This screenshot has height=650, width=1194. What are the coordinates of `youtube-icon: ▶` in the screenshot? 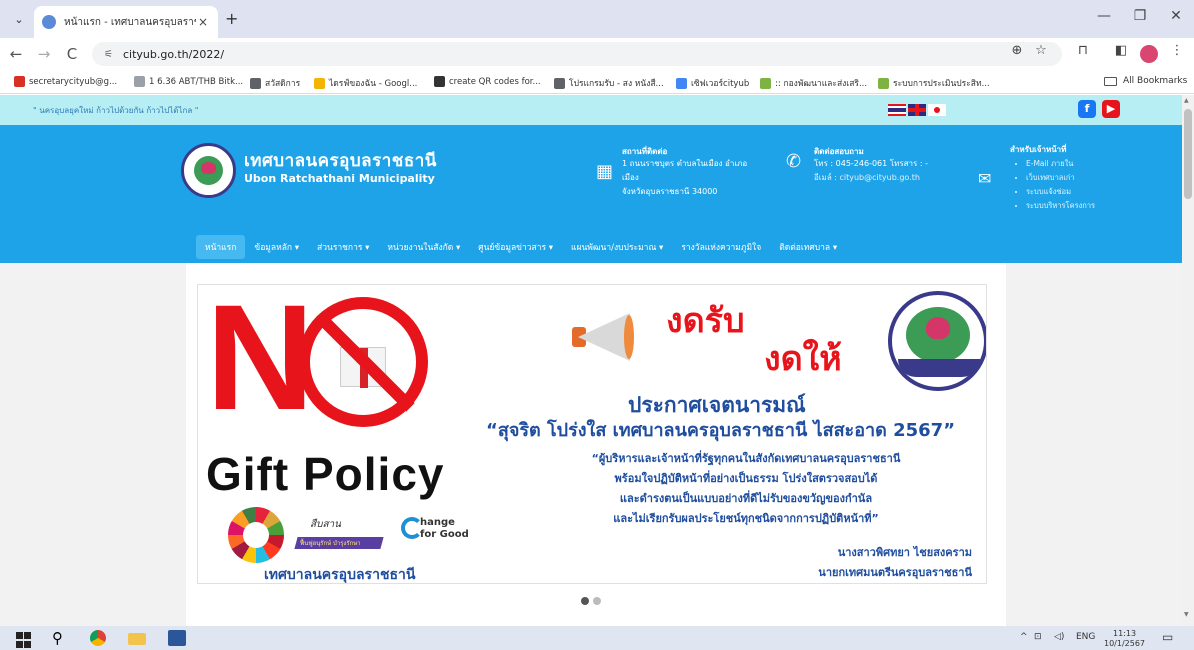 It's located at (1111, 109).